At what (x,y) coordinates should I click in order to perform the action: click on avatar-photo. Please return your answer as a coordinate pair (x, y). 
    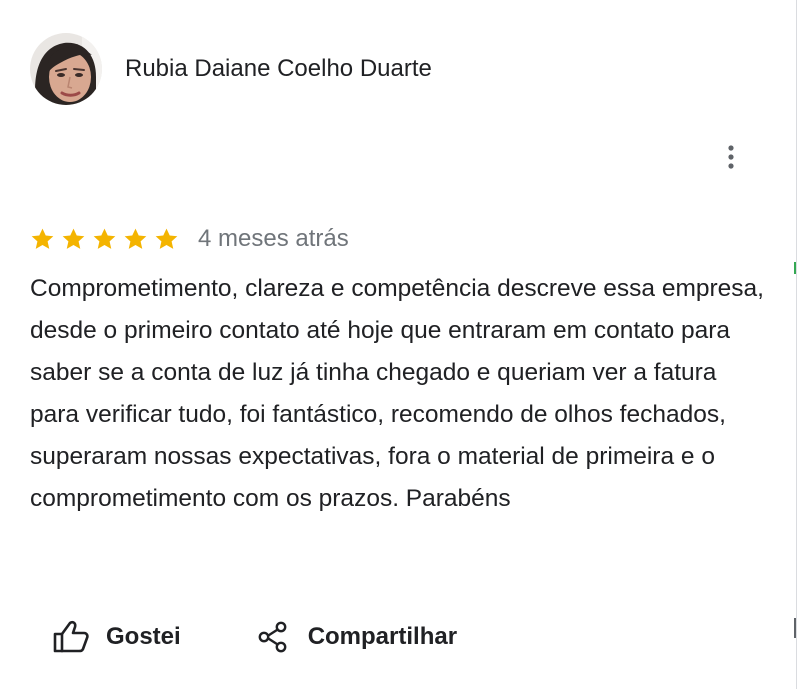
    Looking at the image, I should click on (66, 69).